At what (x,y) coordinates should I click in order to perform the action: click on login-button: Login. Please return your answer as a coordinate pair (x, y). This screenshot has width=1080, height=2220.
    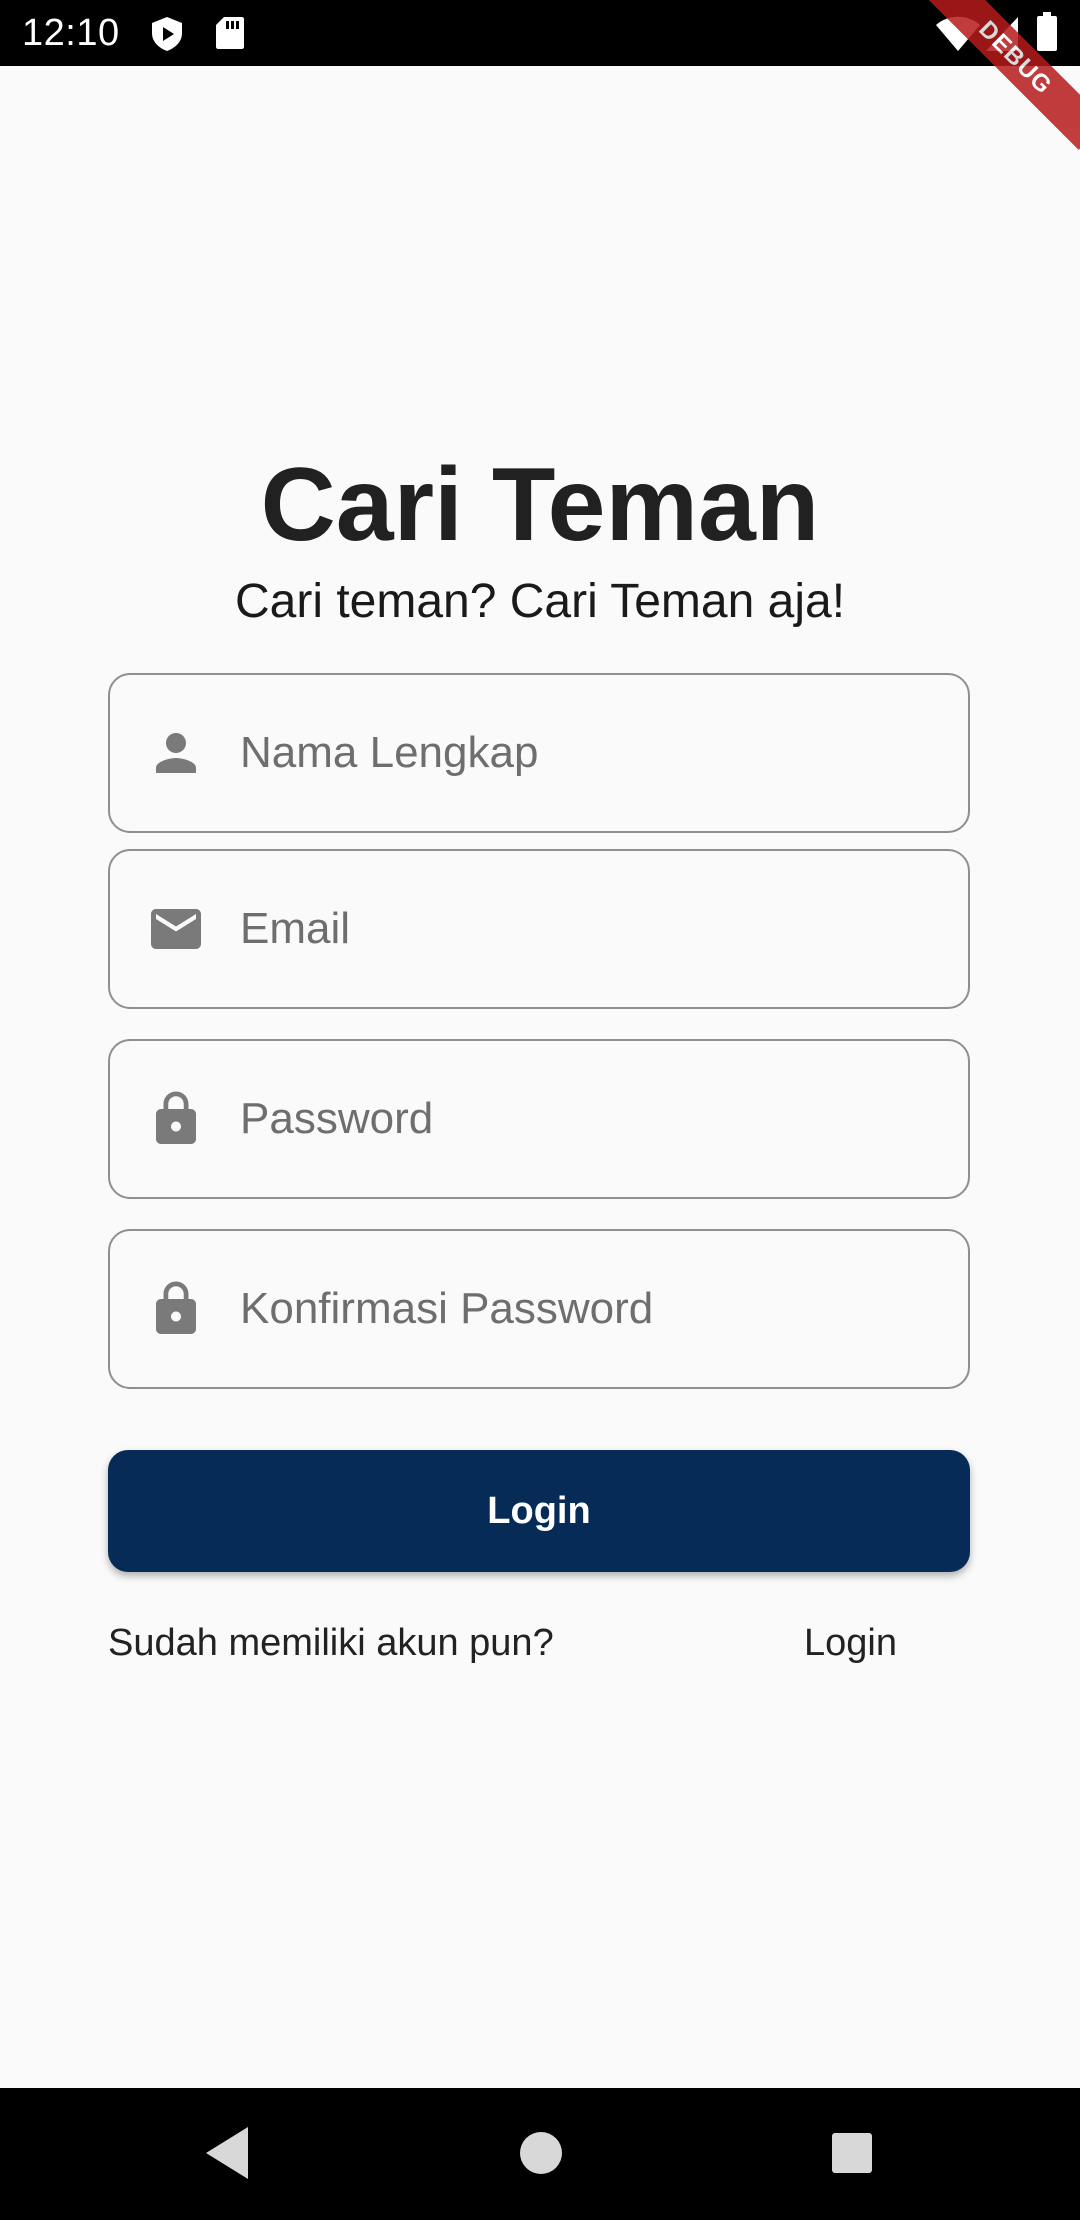
    Looking at the image, I should click on (539, 1511).